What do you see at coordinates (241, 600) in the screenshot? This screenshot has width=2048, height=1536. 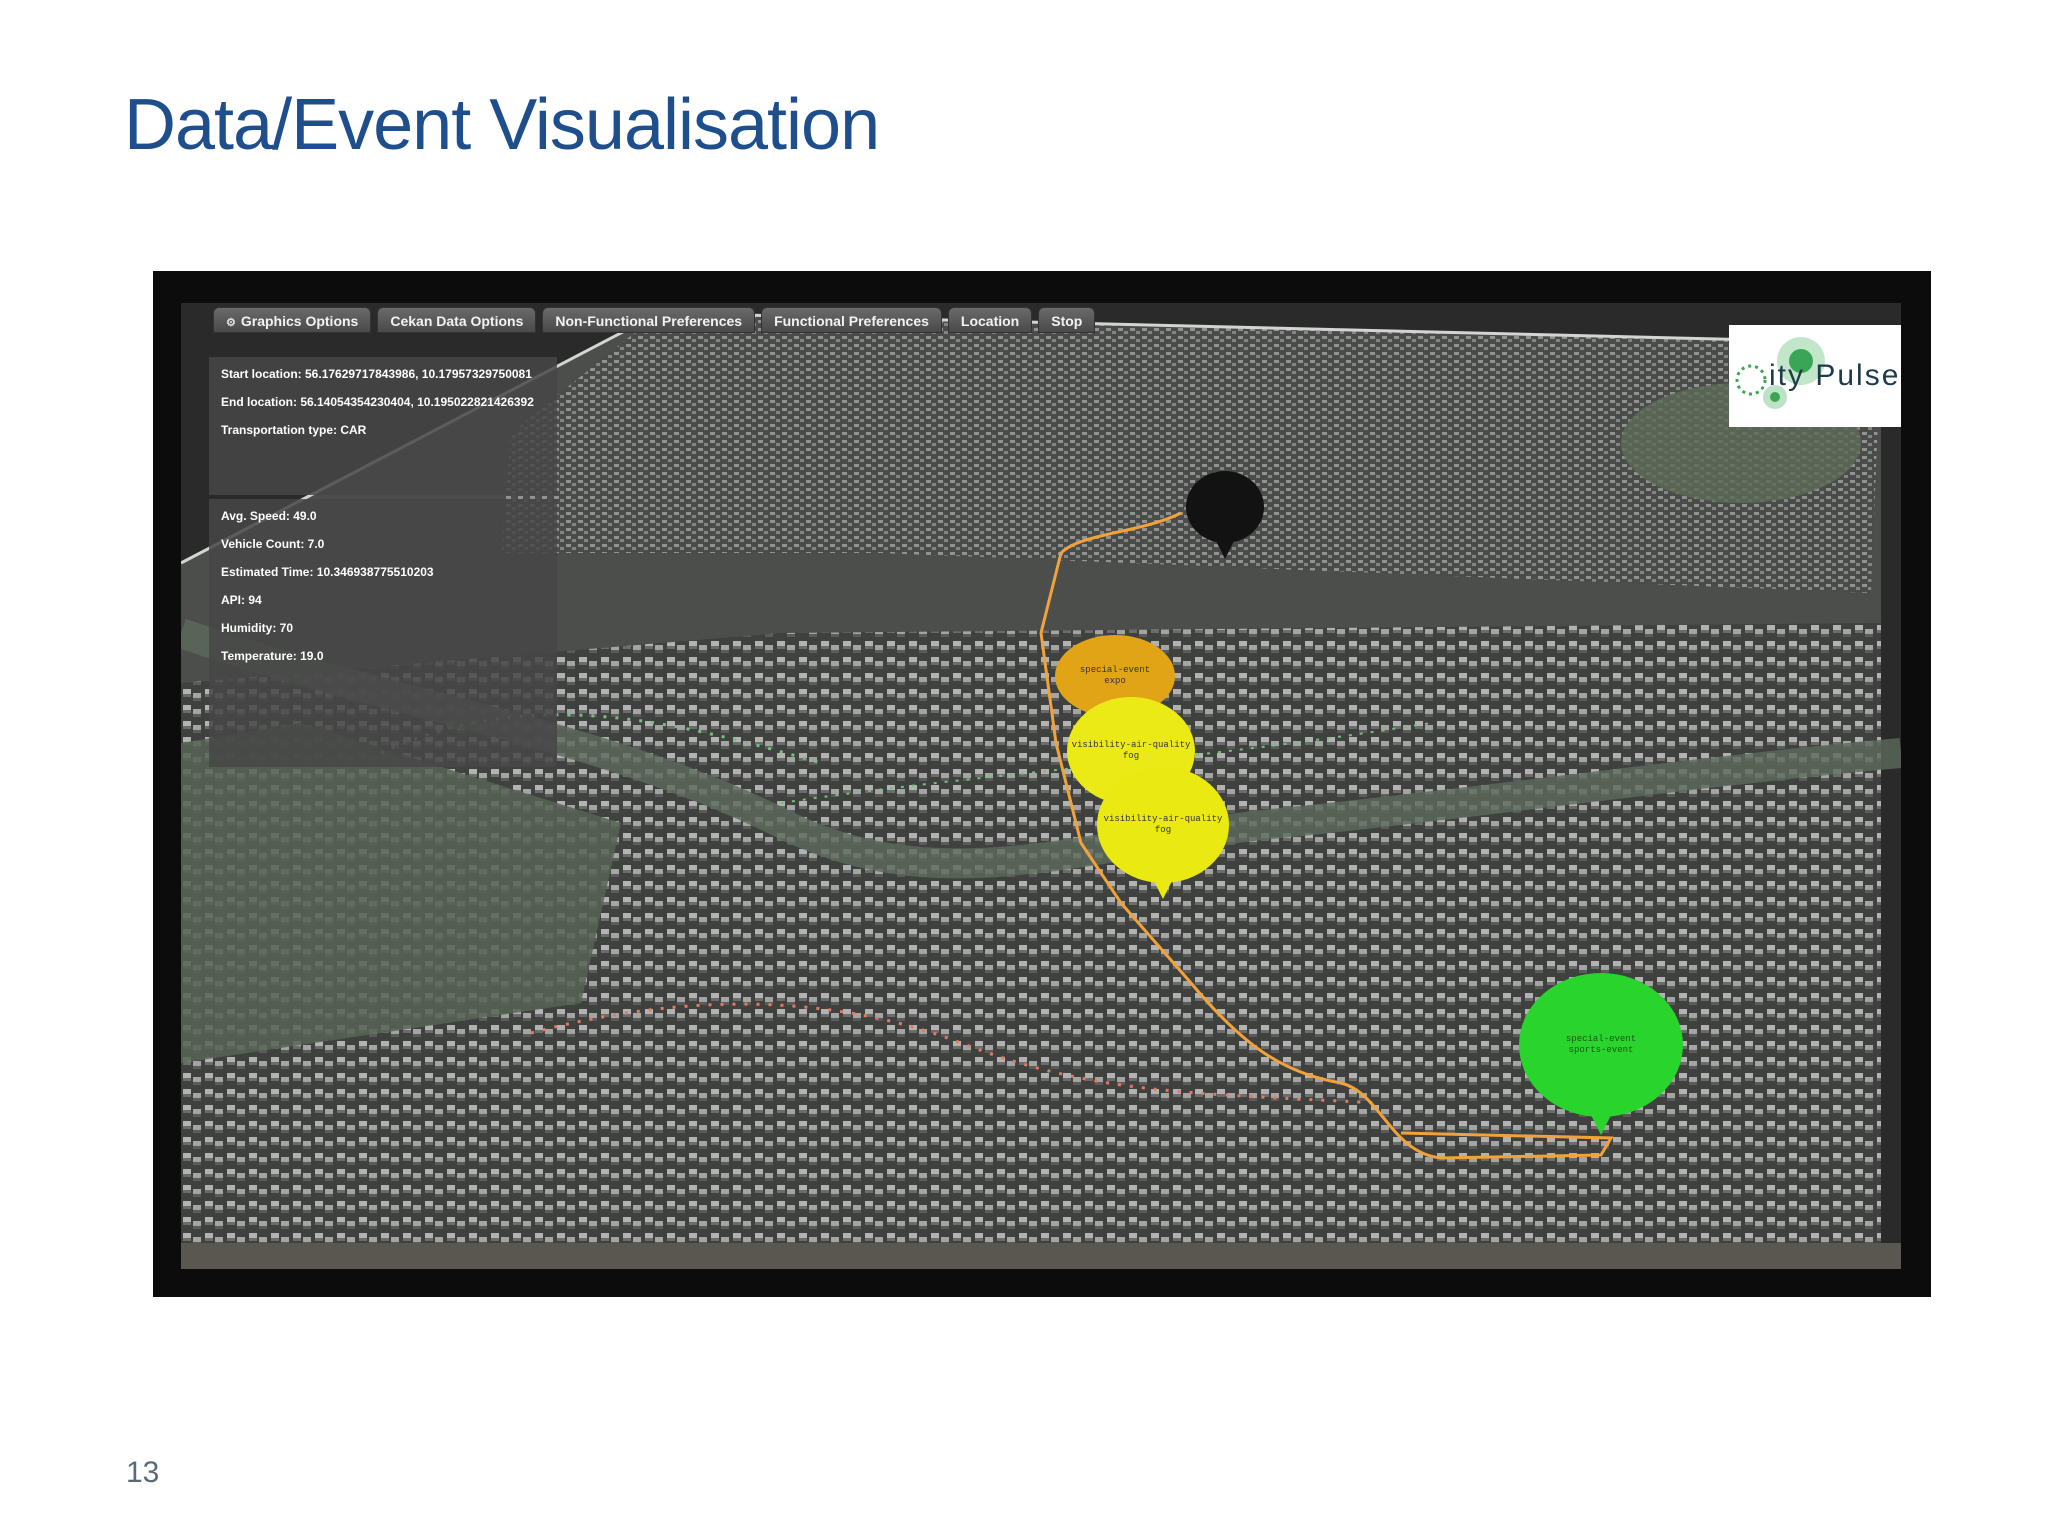 I see `api-value: API: 94` at bounding box center [241, 600].